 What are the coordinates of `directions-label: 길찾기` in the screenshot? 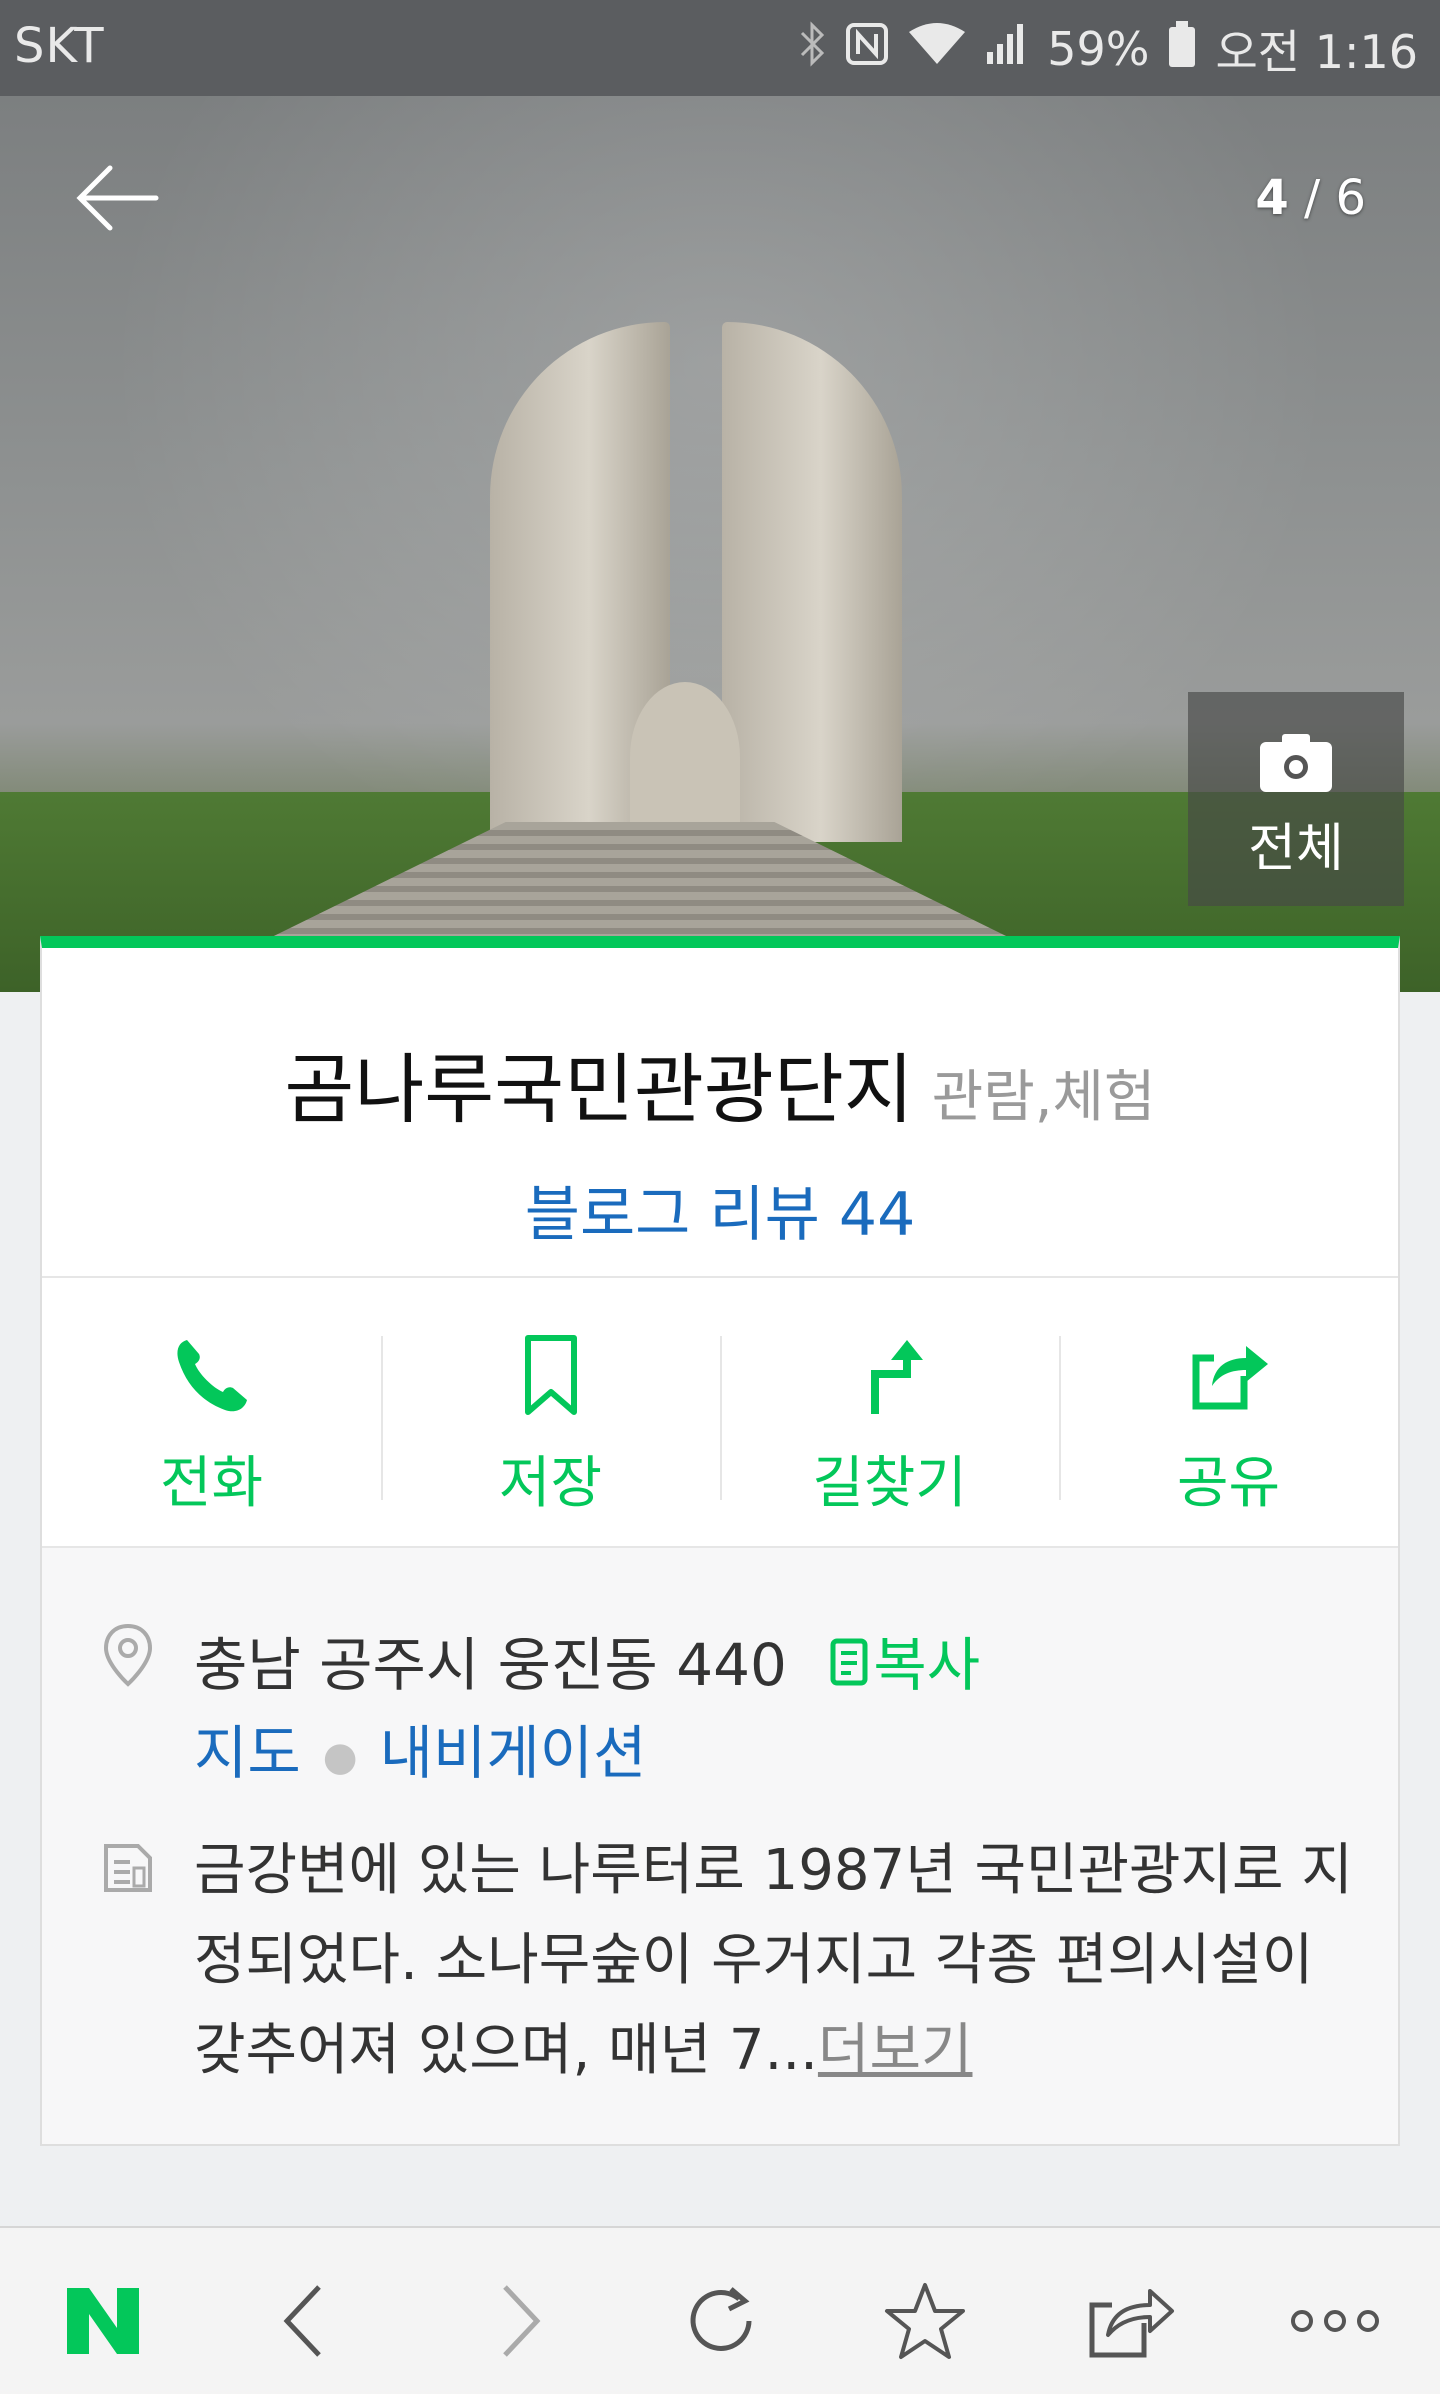 It's located at (889, 1483).